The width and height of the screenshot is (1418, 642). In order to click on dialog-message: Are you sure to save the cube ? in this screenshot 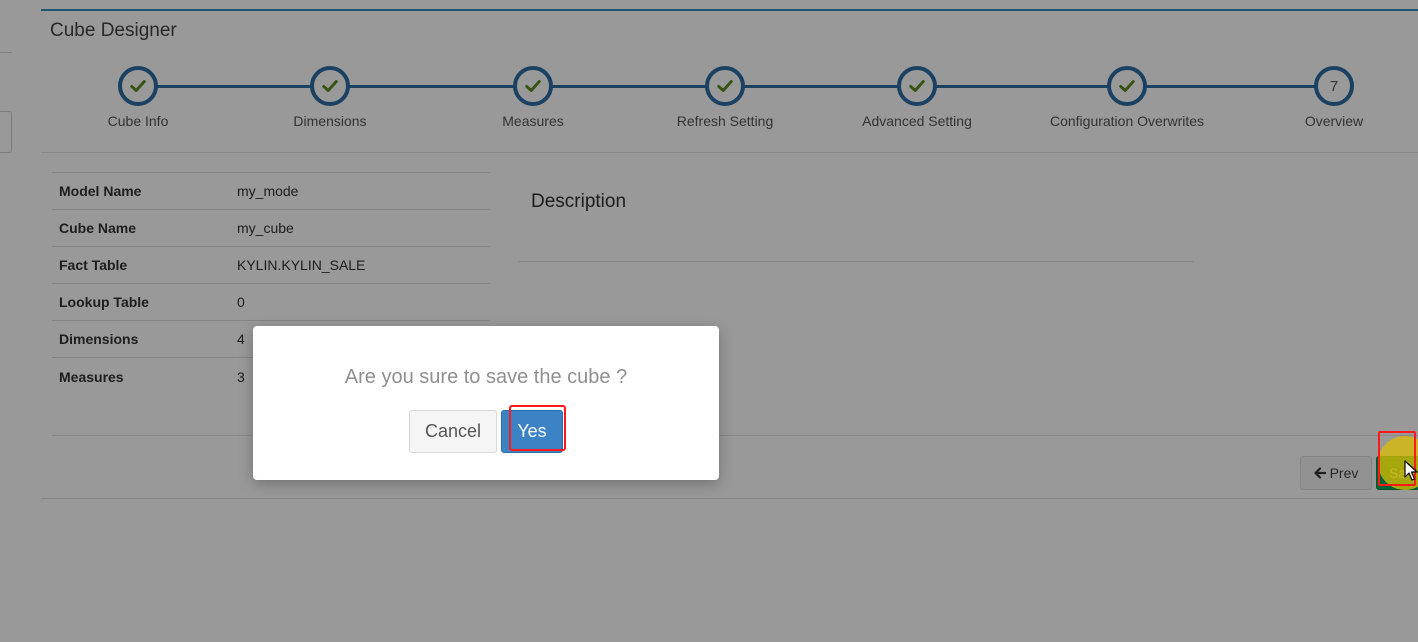, I will do `click(486, 377)`.